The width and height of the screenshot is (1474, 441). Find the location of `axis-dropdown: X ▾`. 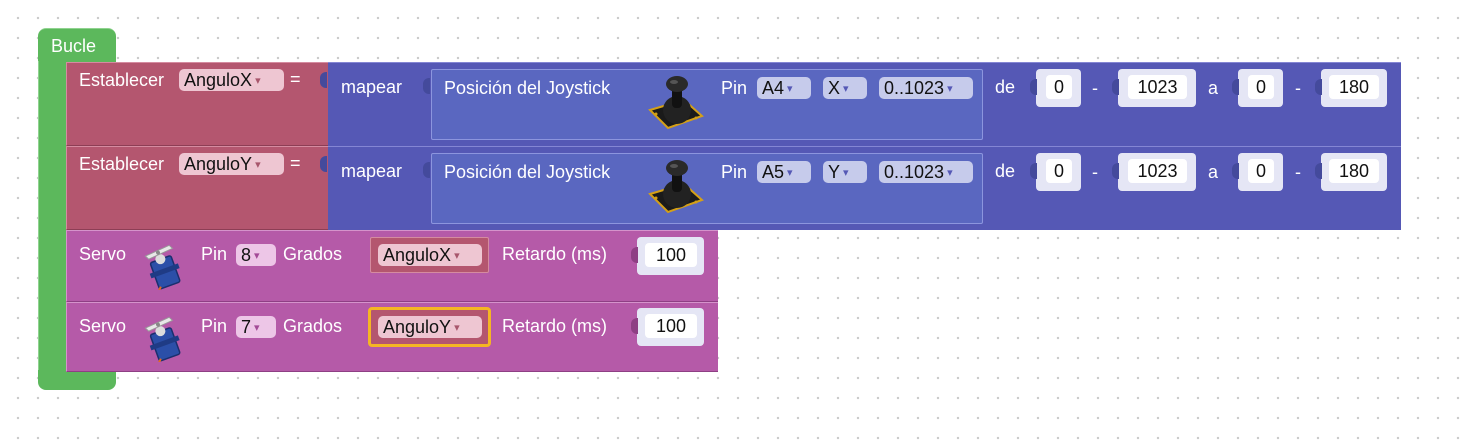

axis-dropdown: X ▾ is located at coordinates (845, 88).